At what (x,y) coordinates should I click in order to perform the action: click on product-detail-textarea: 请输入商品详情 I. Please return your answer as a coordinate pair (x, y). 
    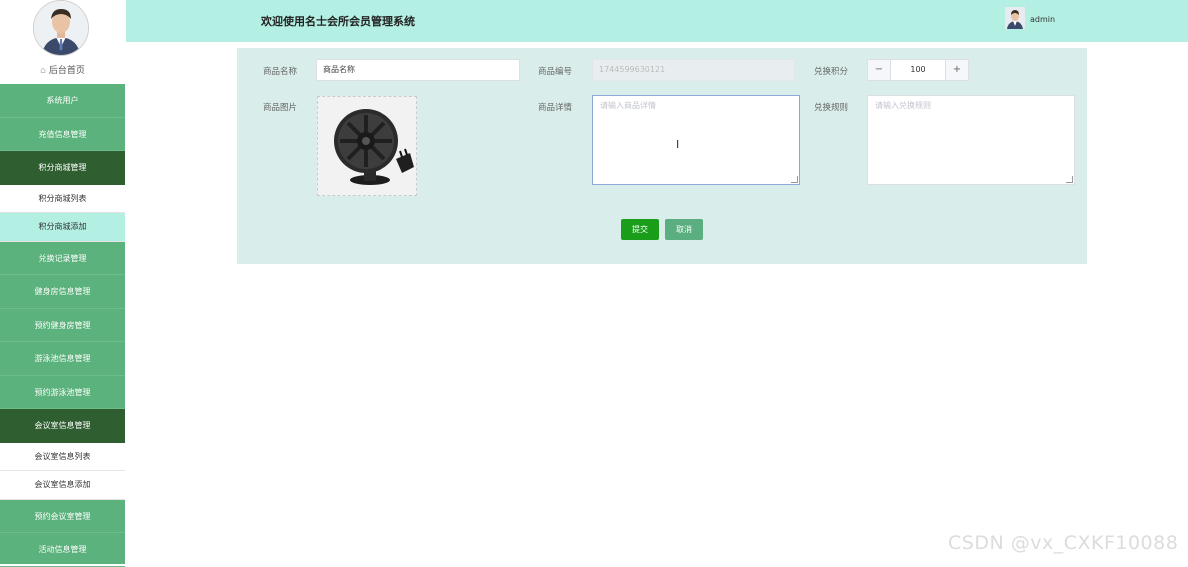
    Looking at the image, I should click on (696, 140).